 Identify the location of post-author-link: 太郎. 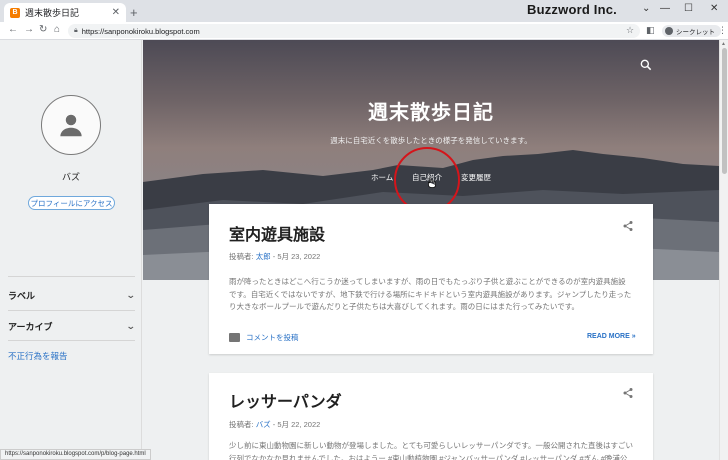
(263, 256).